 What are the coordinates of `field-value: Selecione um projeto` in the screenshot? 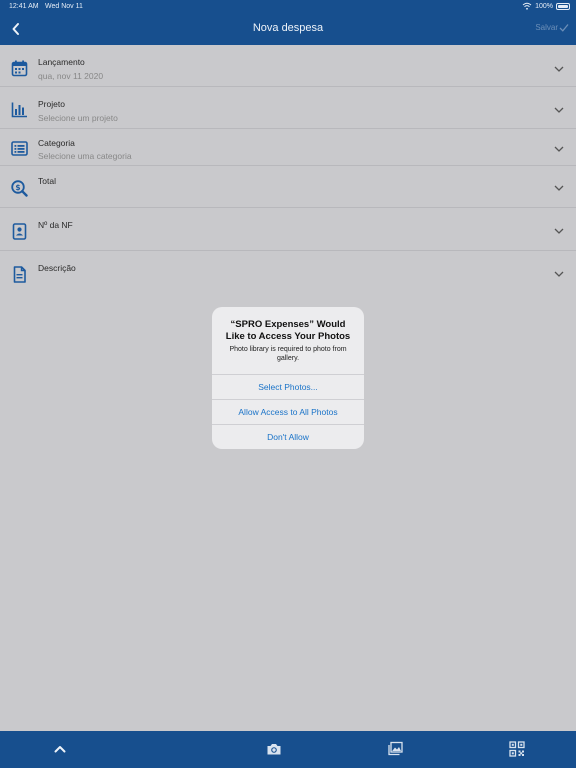 It's located at (78, 118).